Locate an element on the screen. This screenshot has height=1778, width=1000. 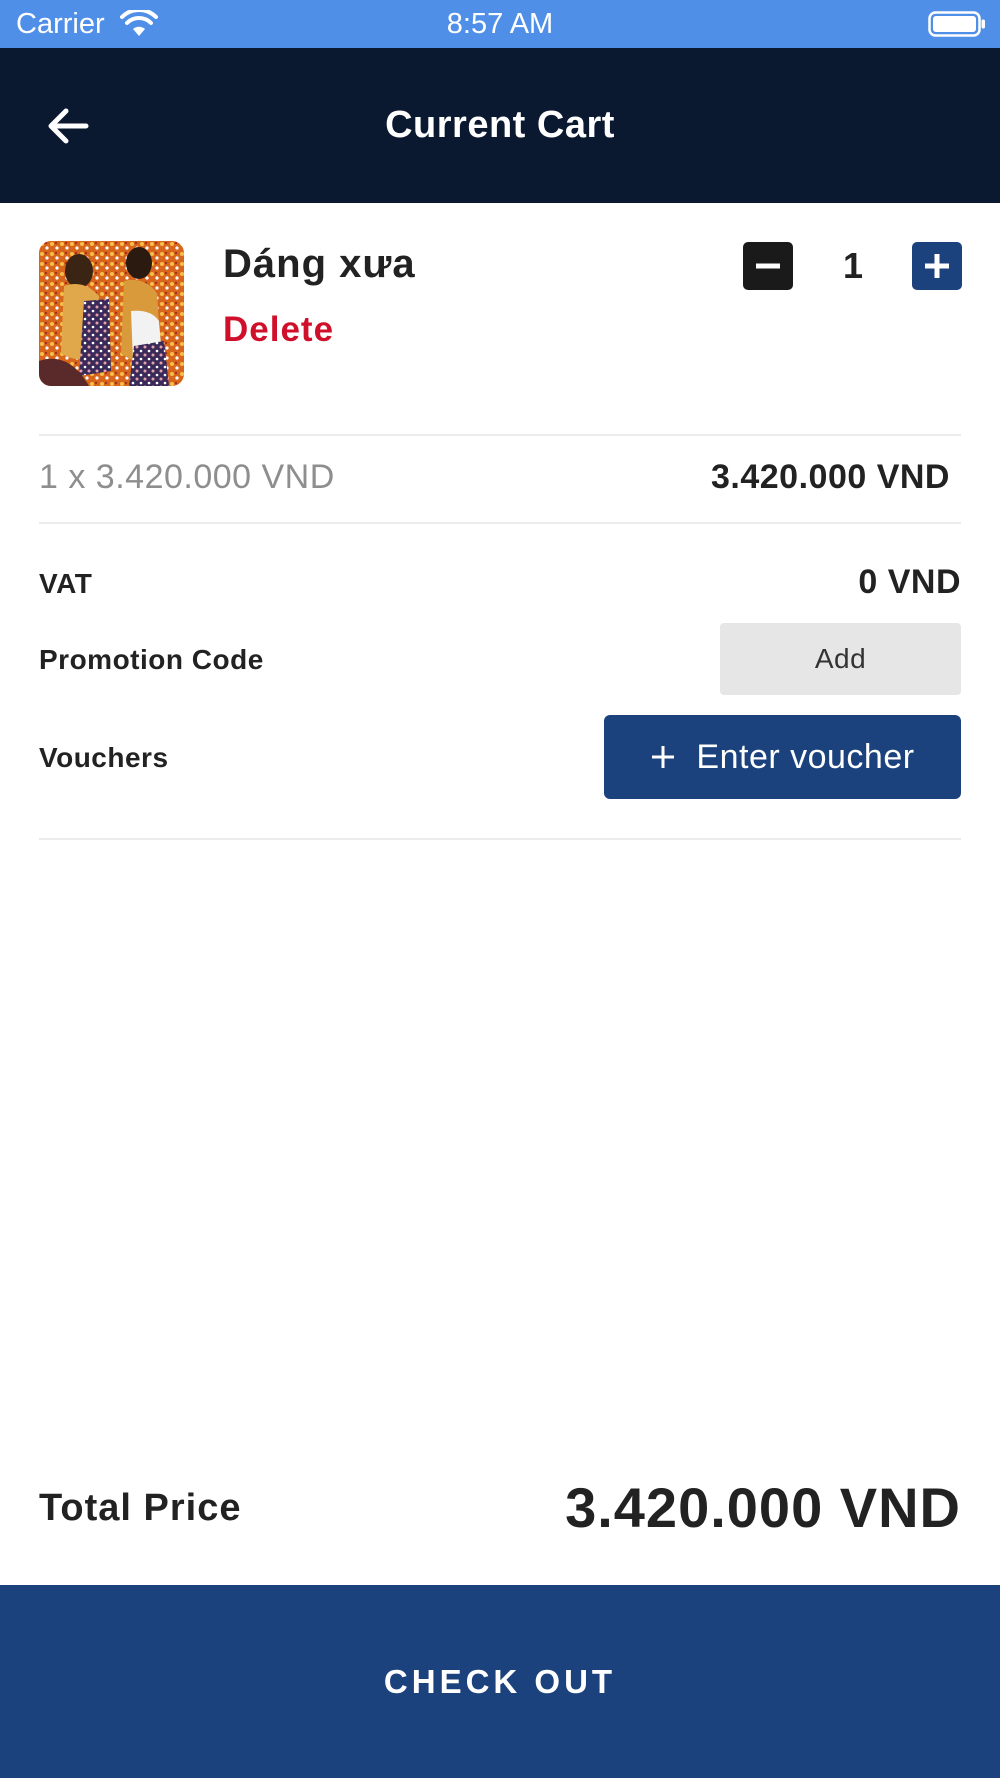
checkout-label: CHECK OUT is located at coordinates (500, 1681).